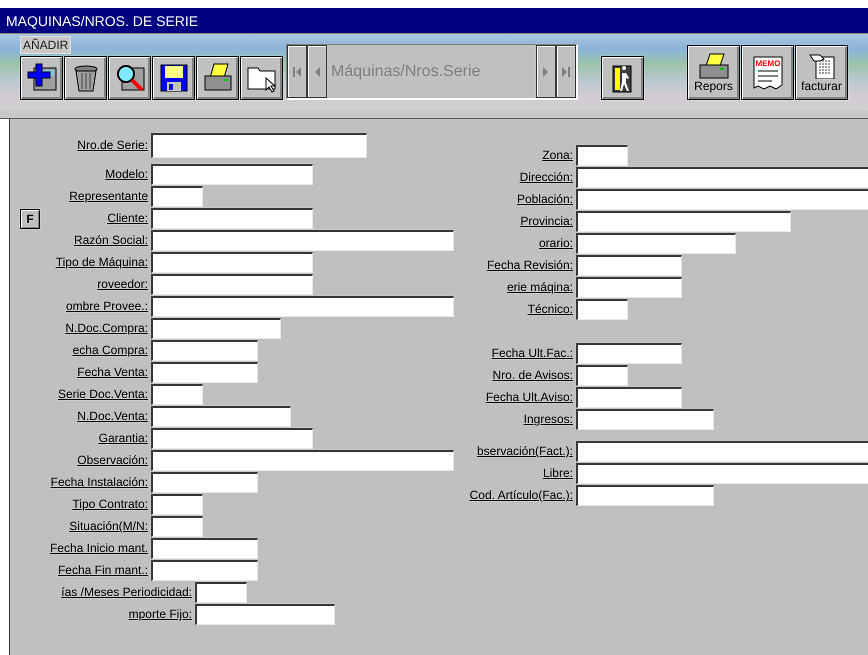 The width and height of the screenshot is (868, 655). What do you see at coordinates (532, 353) in the screenshot?
I see `field-label: Fecha Ult.Fac.:` at bounding box center [532, 353].